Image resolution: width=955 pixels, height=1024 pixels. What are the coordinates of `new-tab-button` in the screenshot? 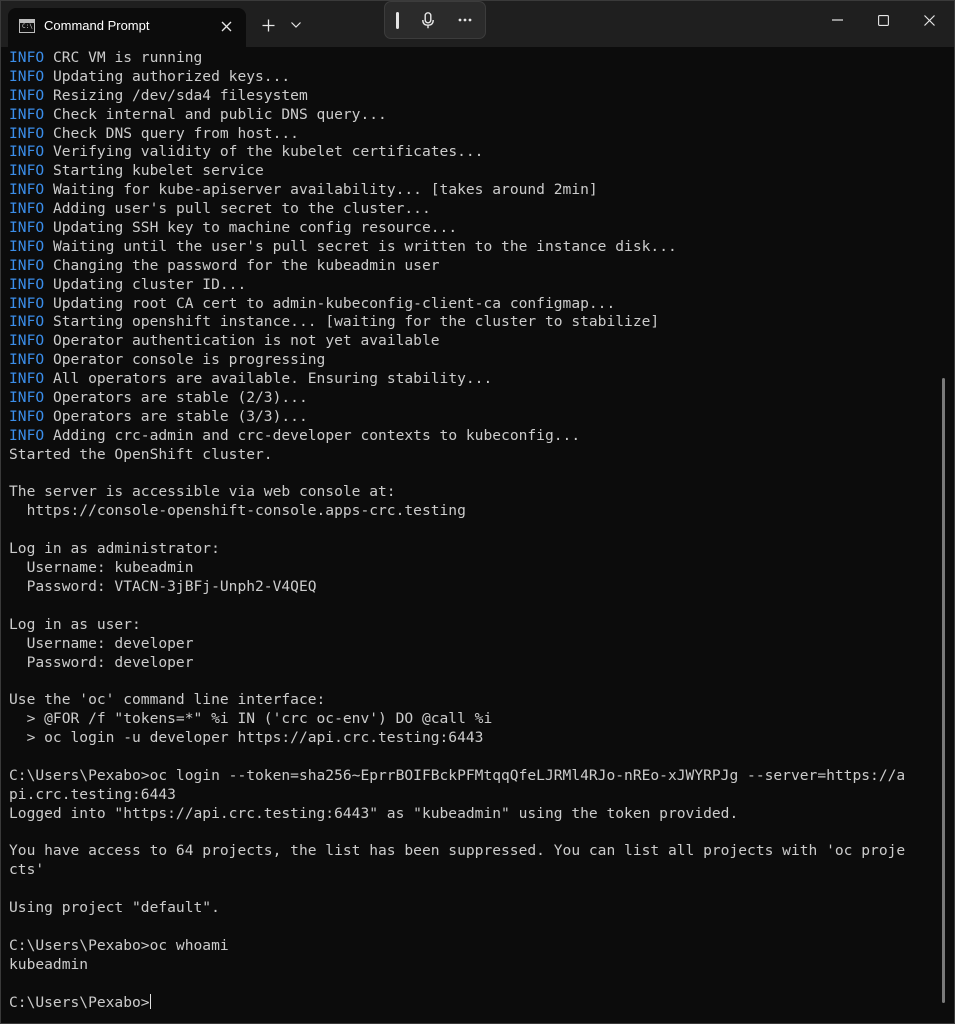 It's located at (268, 25).